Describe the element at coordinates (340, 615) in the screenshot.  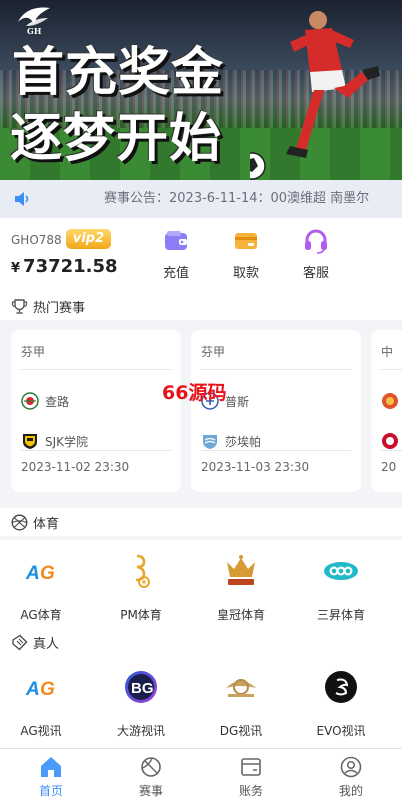
I see `sports-item-label: 三昇体育` at that location.